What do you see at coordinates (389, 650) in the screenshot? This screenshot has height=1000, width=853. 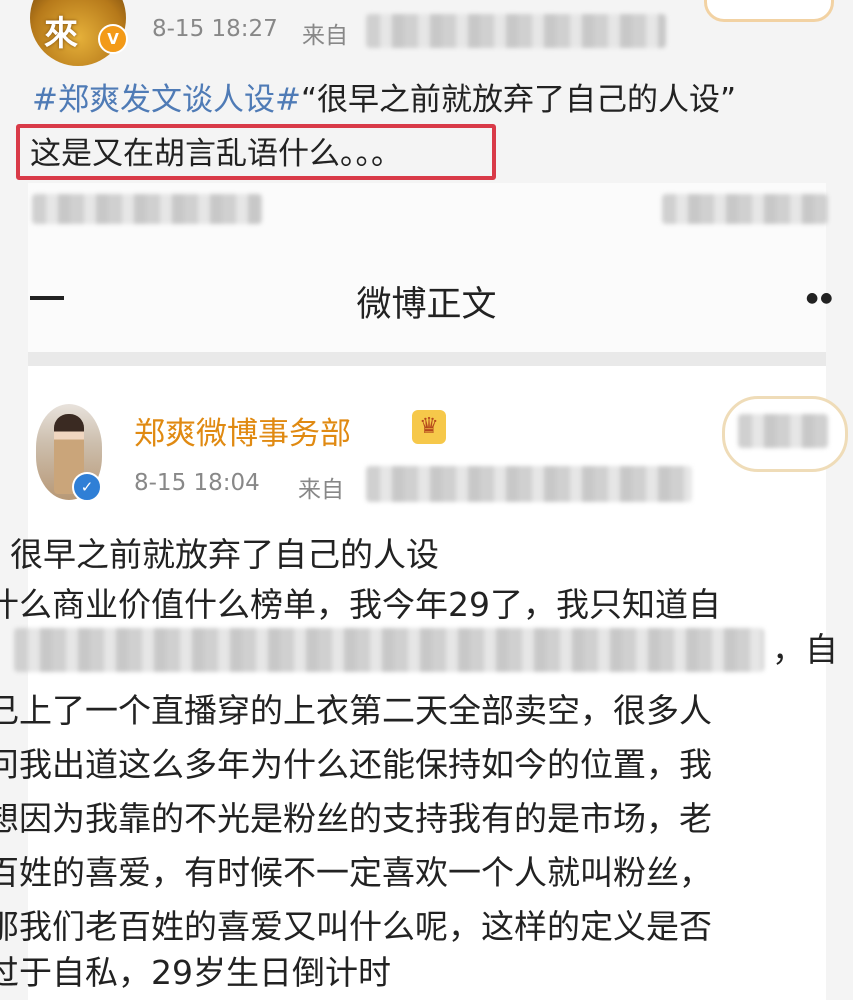 I see `body-line-redacted` at bounding box center [389, 650].